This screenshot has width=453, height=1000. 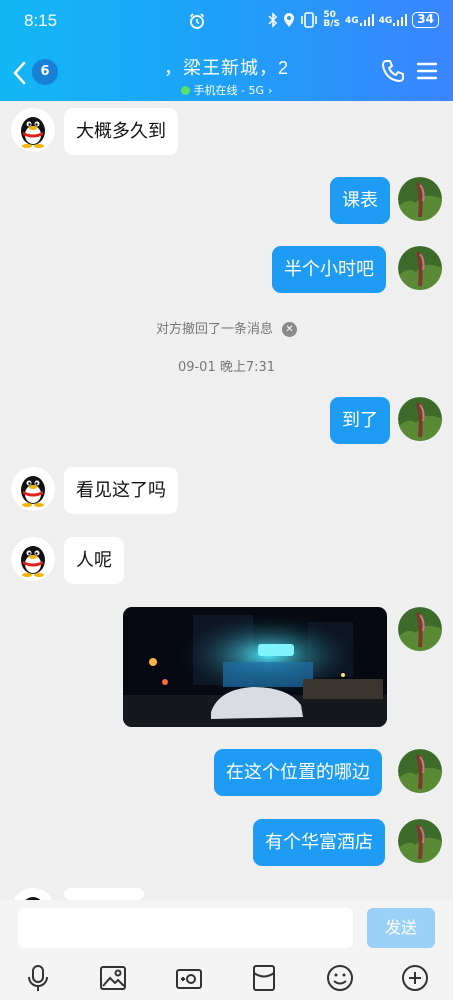 I want to click on recall-notice: 对方撤回了一条消息 ✕, so click(x=226, y=327).